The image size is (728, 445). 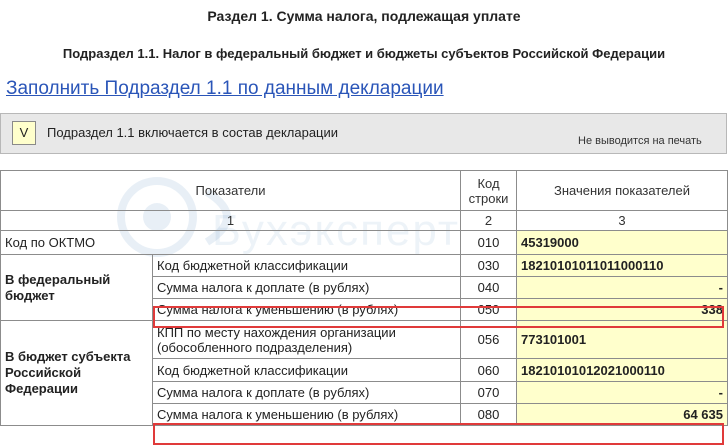 I want to click on table-row: Код по ОКТМО 010 45319000, so click(x=364, y=242).